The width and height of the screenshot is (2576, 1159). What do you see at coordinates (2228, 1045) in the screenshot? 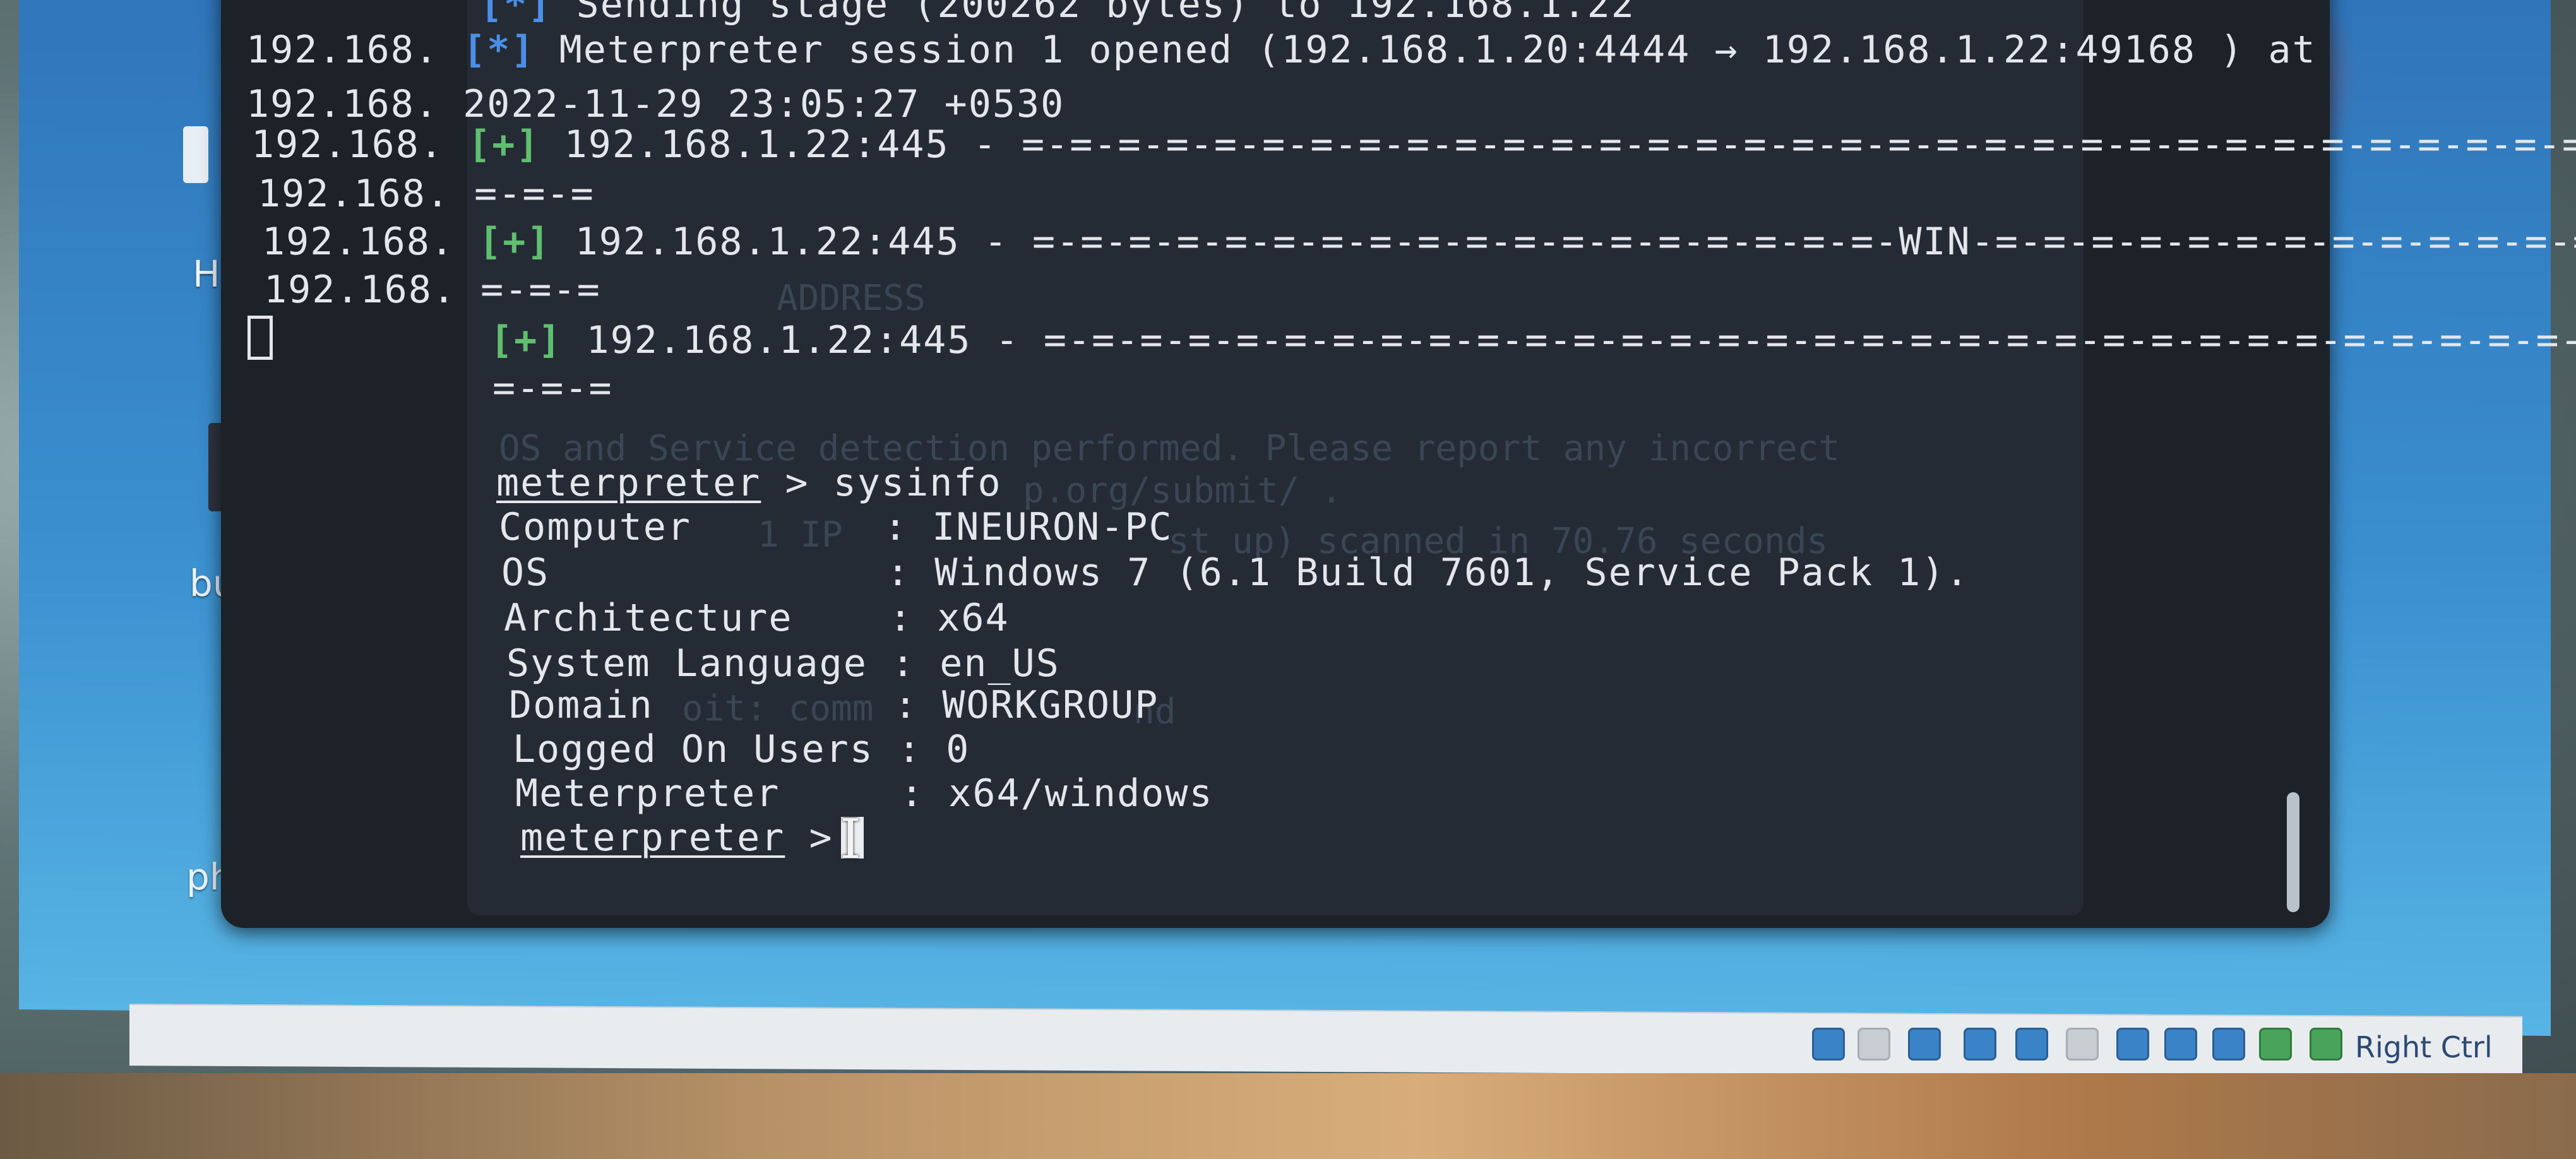
I see `cpu-icon` at bounding box center [2228, 1045].